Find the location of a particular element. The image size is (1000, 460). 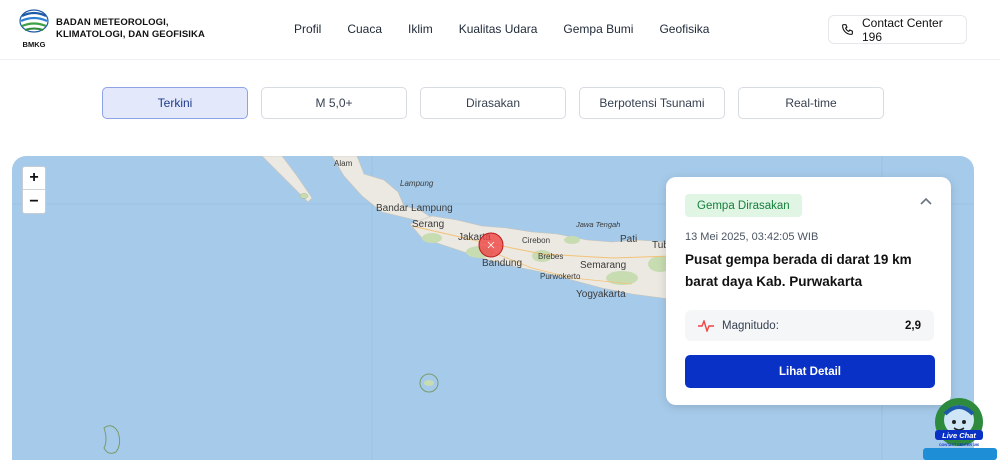

brand-line-2: KLIMATOLOGI, DAN GEOFISIKA is located at coordinates (130, 34).